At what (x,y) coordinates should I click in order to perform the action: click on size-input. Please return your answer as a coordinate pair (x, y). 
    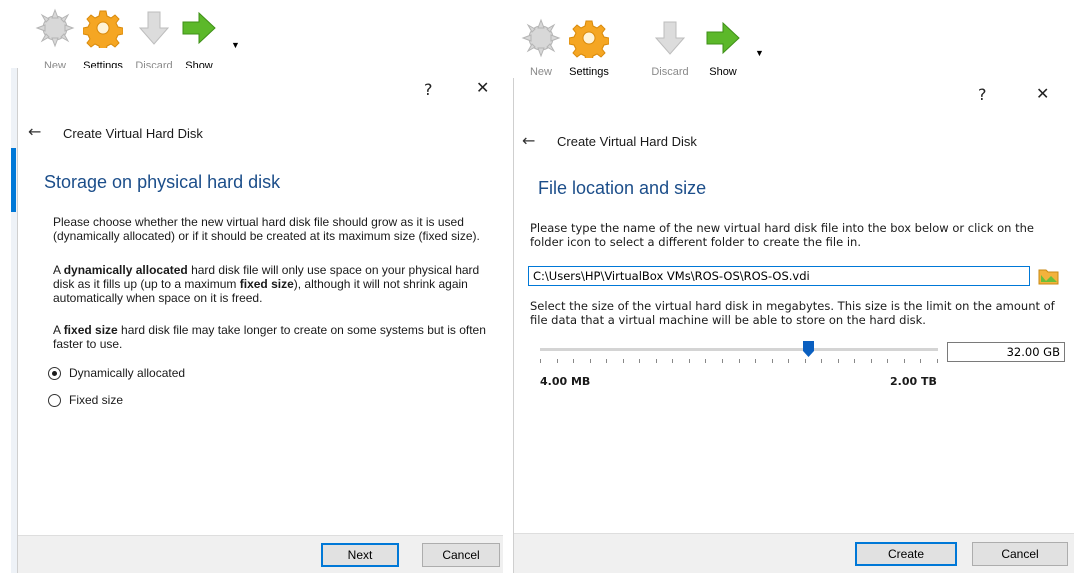
    Looking at the image, I should click on (1006, 352).